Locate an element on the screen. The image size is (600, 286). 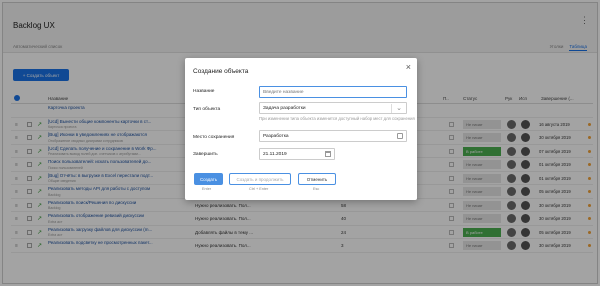
place-field: Разработка is located at coordinates (333, 136).